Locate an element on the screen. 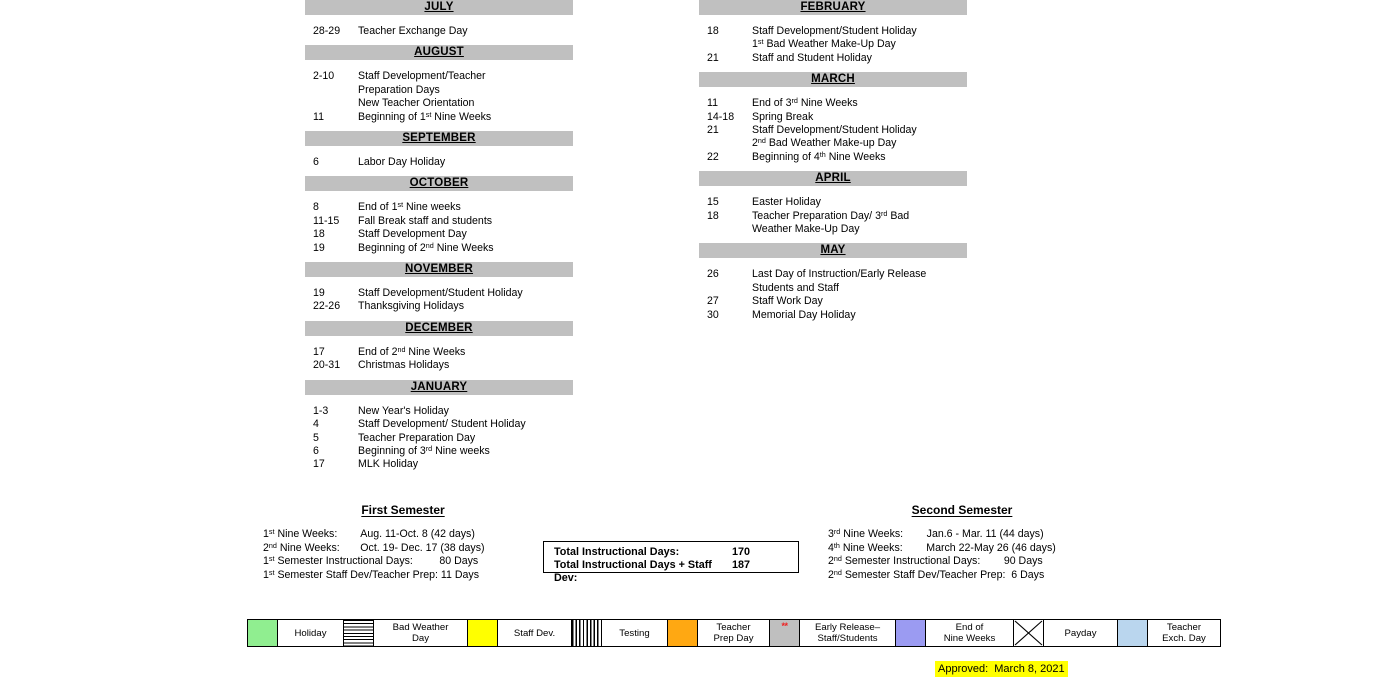 The width and height of the screenshot is (1392, 679). calendar-event-row: 30 Memorial Day Holiday is located at coordinates (833, 315).